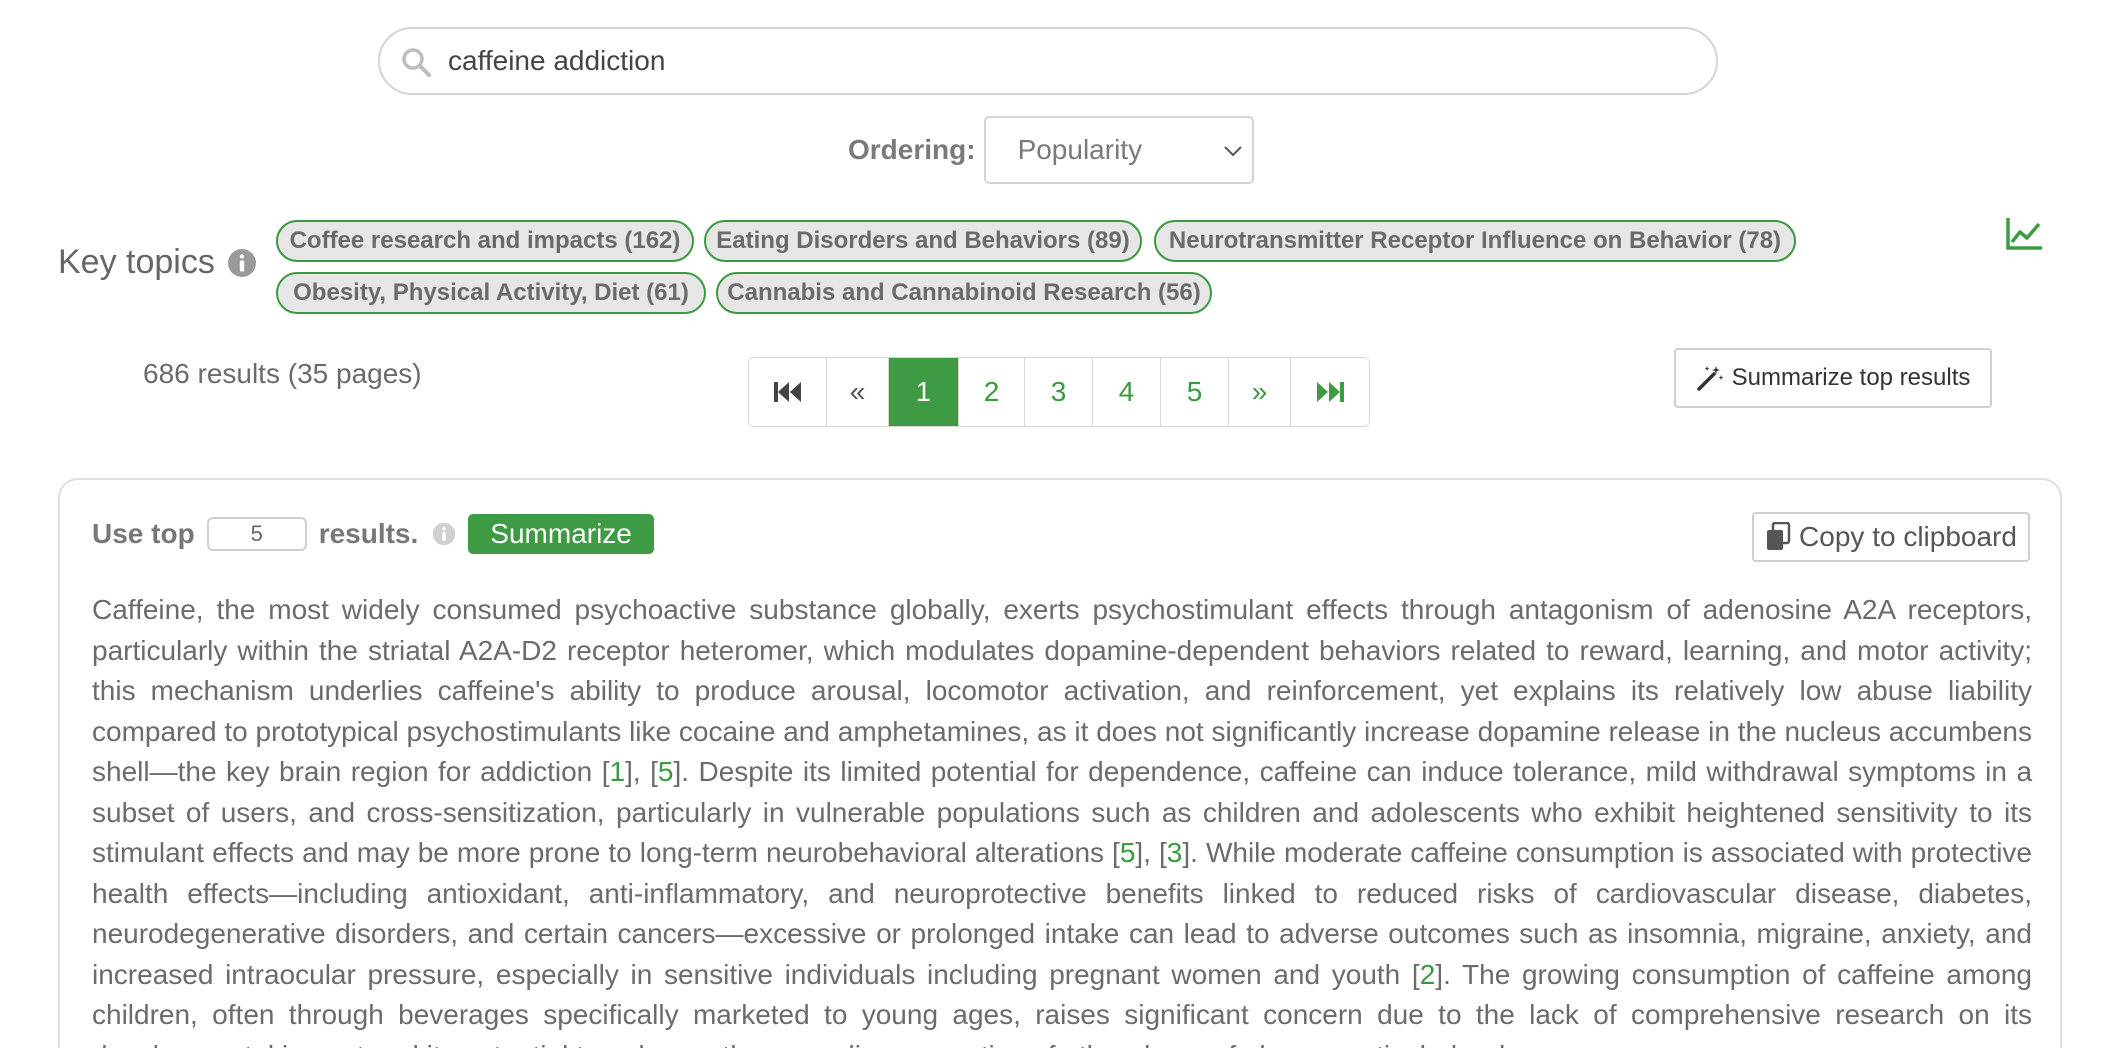 Image resolution: width=2120 pixels, height=1048 pixels. I want to click on use-top-prefix: Use top, so click(143, 533).